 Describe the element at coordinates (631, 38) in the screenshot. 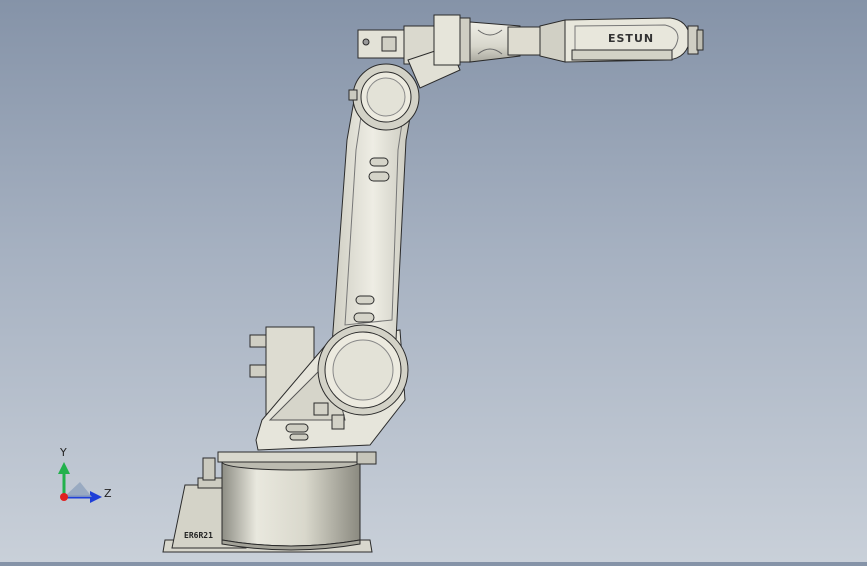

I see `brand-label: ESTUN` at that location.